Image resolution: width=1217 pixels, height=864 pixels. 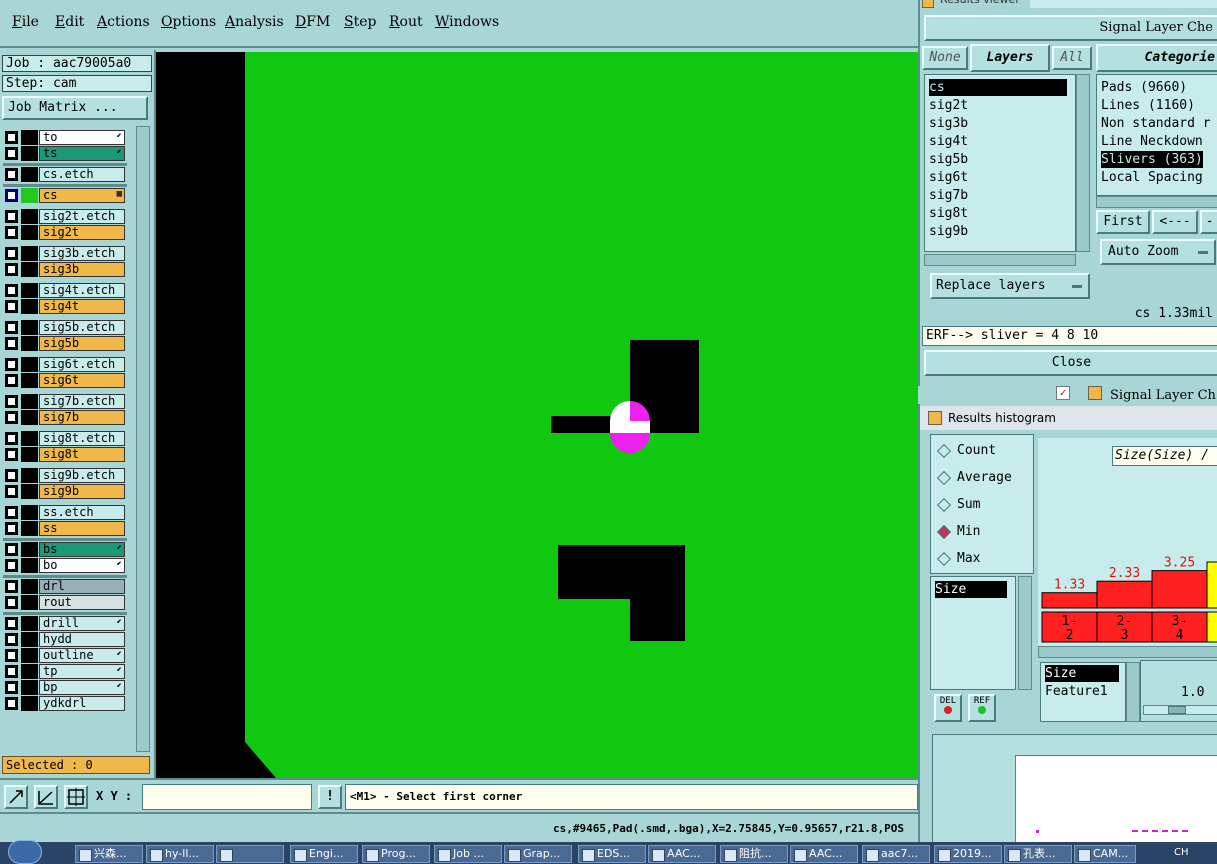 What do you see at coordinates (64, 232) in the screenshot?
I see `layer-row: sig2t` at bounding box center [64, 232].